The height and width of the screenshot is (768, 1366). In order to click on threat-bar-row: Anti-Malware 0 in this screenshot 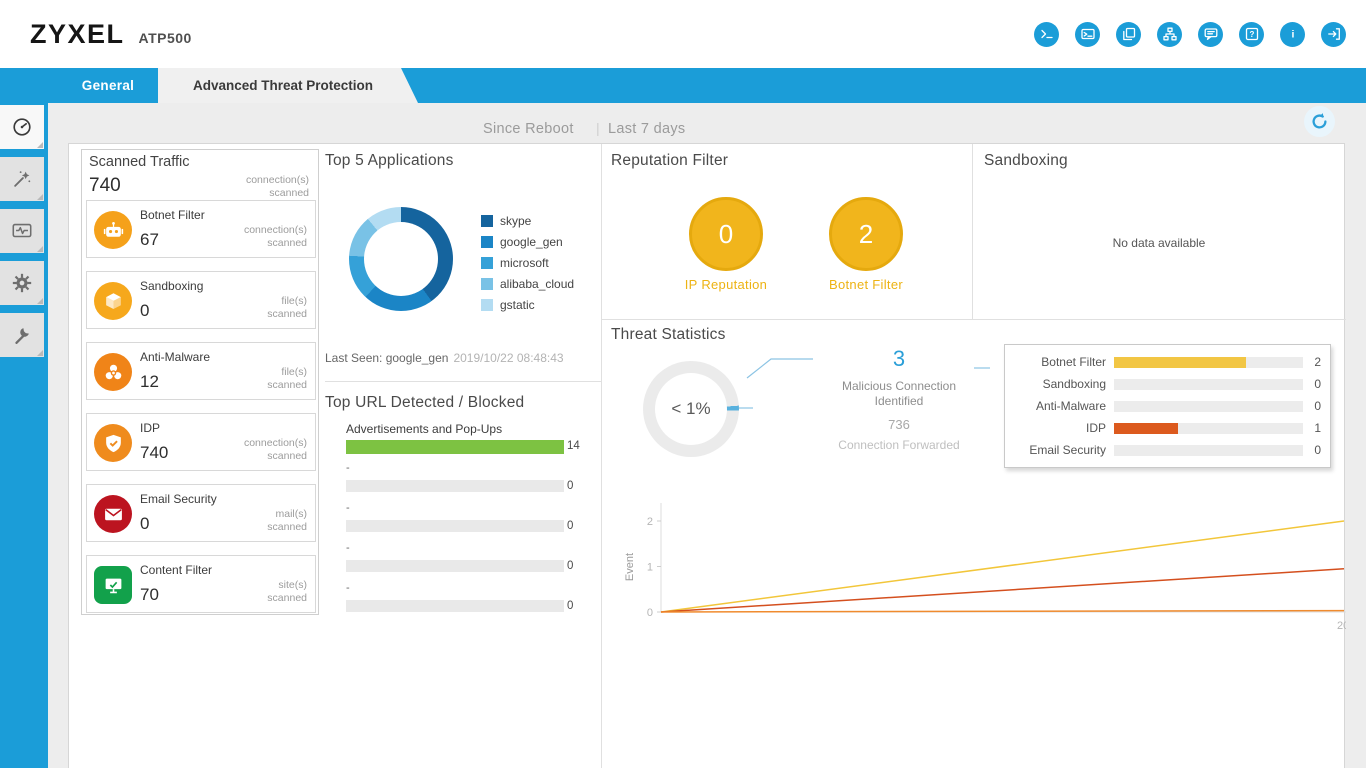, I will do `click(1178, 406)`.